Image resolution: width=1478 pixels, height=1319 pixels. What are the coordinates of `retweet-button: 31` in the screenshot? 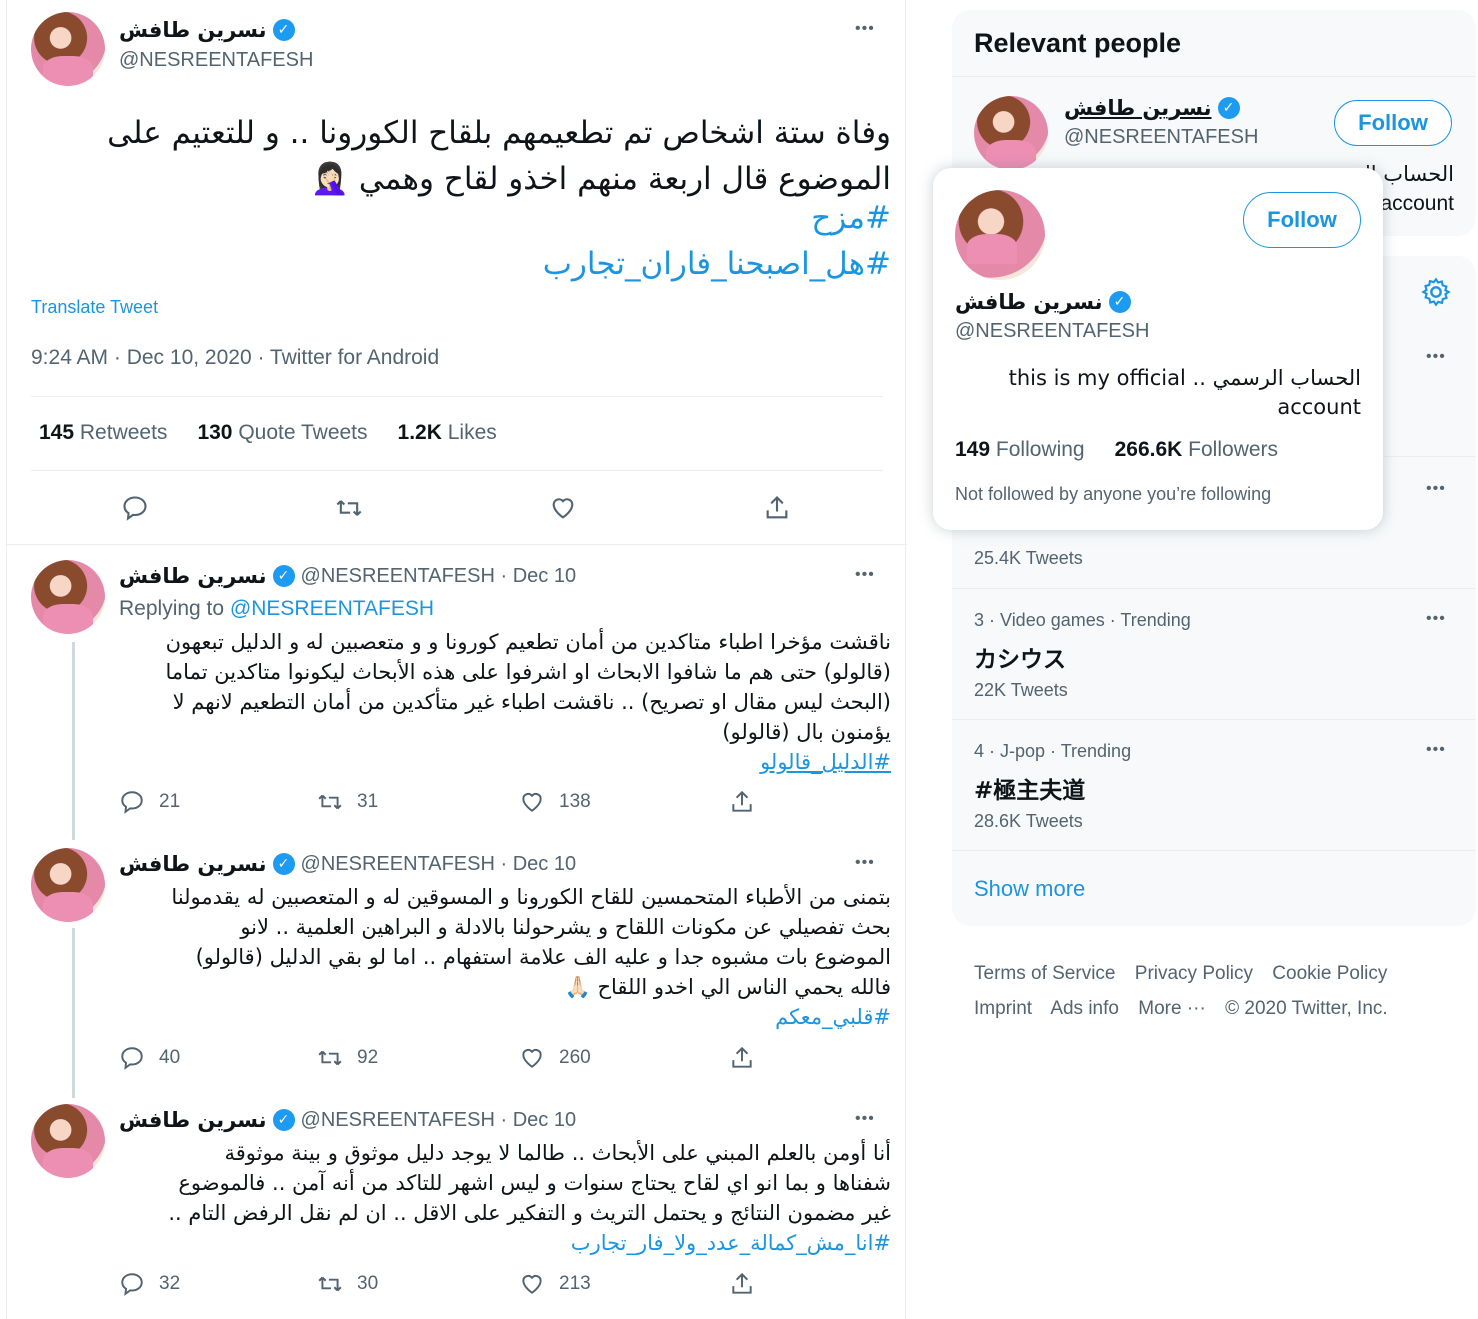 It's located at (347, 802).